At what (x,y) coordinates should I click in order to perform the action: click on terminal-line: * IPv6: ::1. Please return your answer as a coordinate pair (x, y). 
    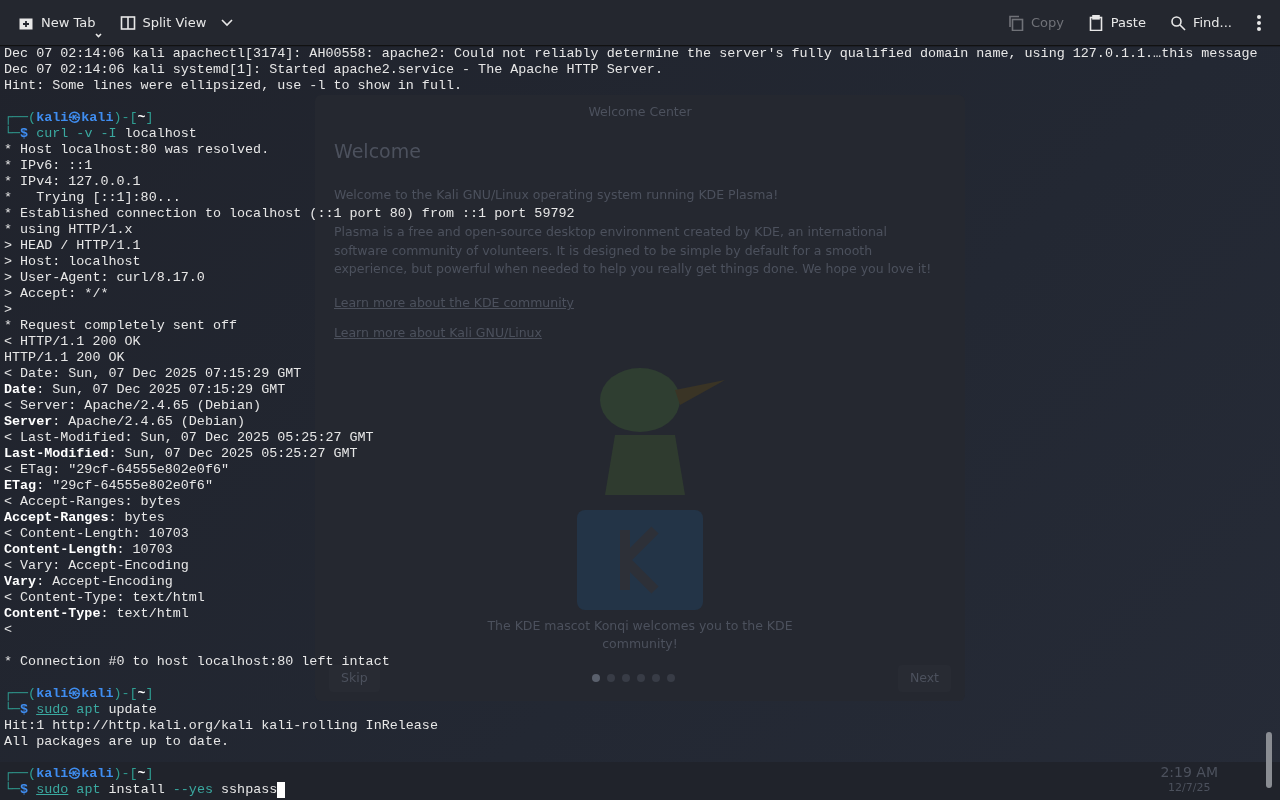
    Looking at the image, I should click on (48, 166).